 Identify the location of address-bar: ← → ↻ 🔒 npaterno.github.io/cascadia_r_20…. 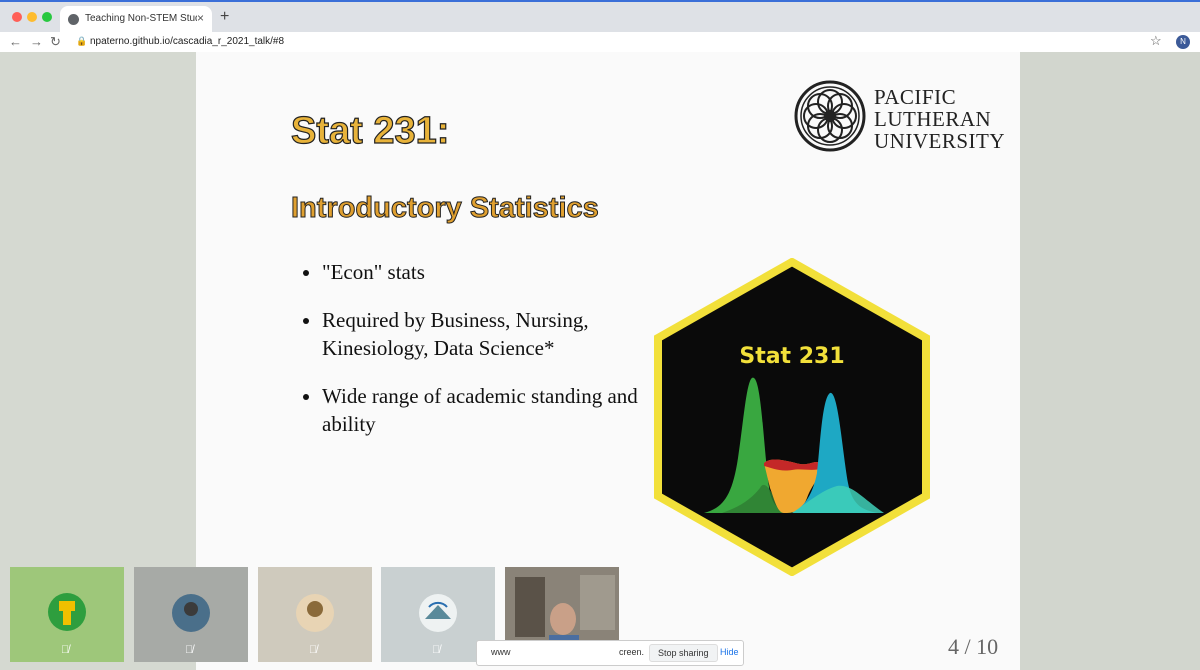
(600, 42).